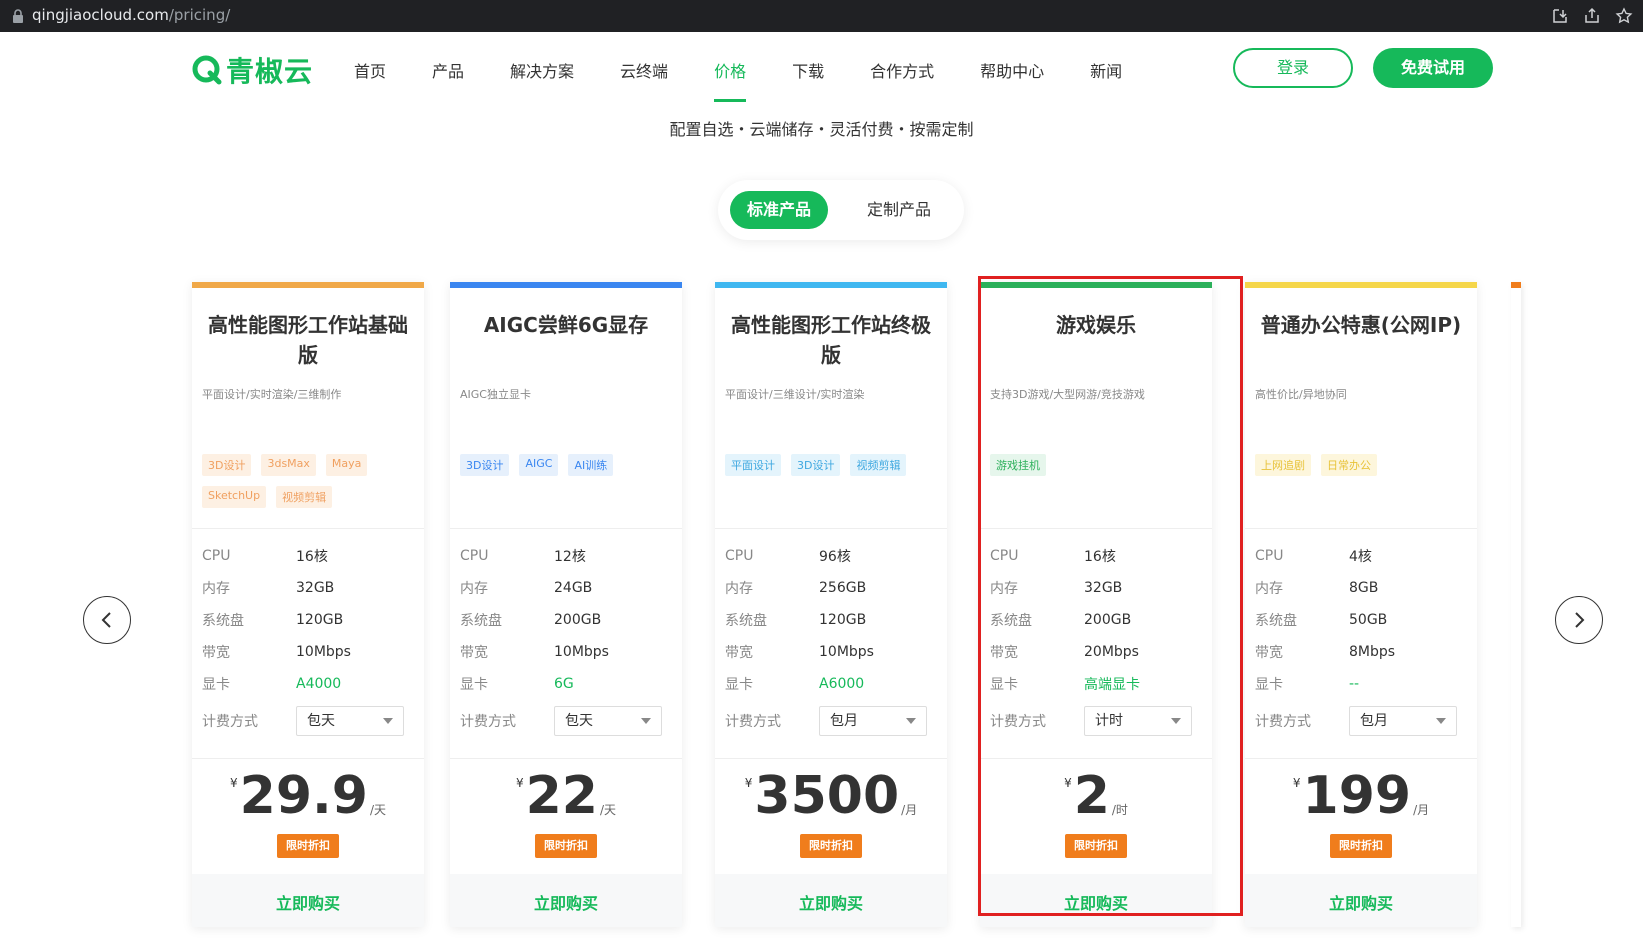 This screenshot has height=951, width=1643. I want to click on spec-value-gpu: A6000, so click(842, 684).